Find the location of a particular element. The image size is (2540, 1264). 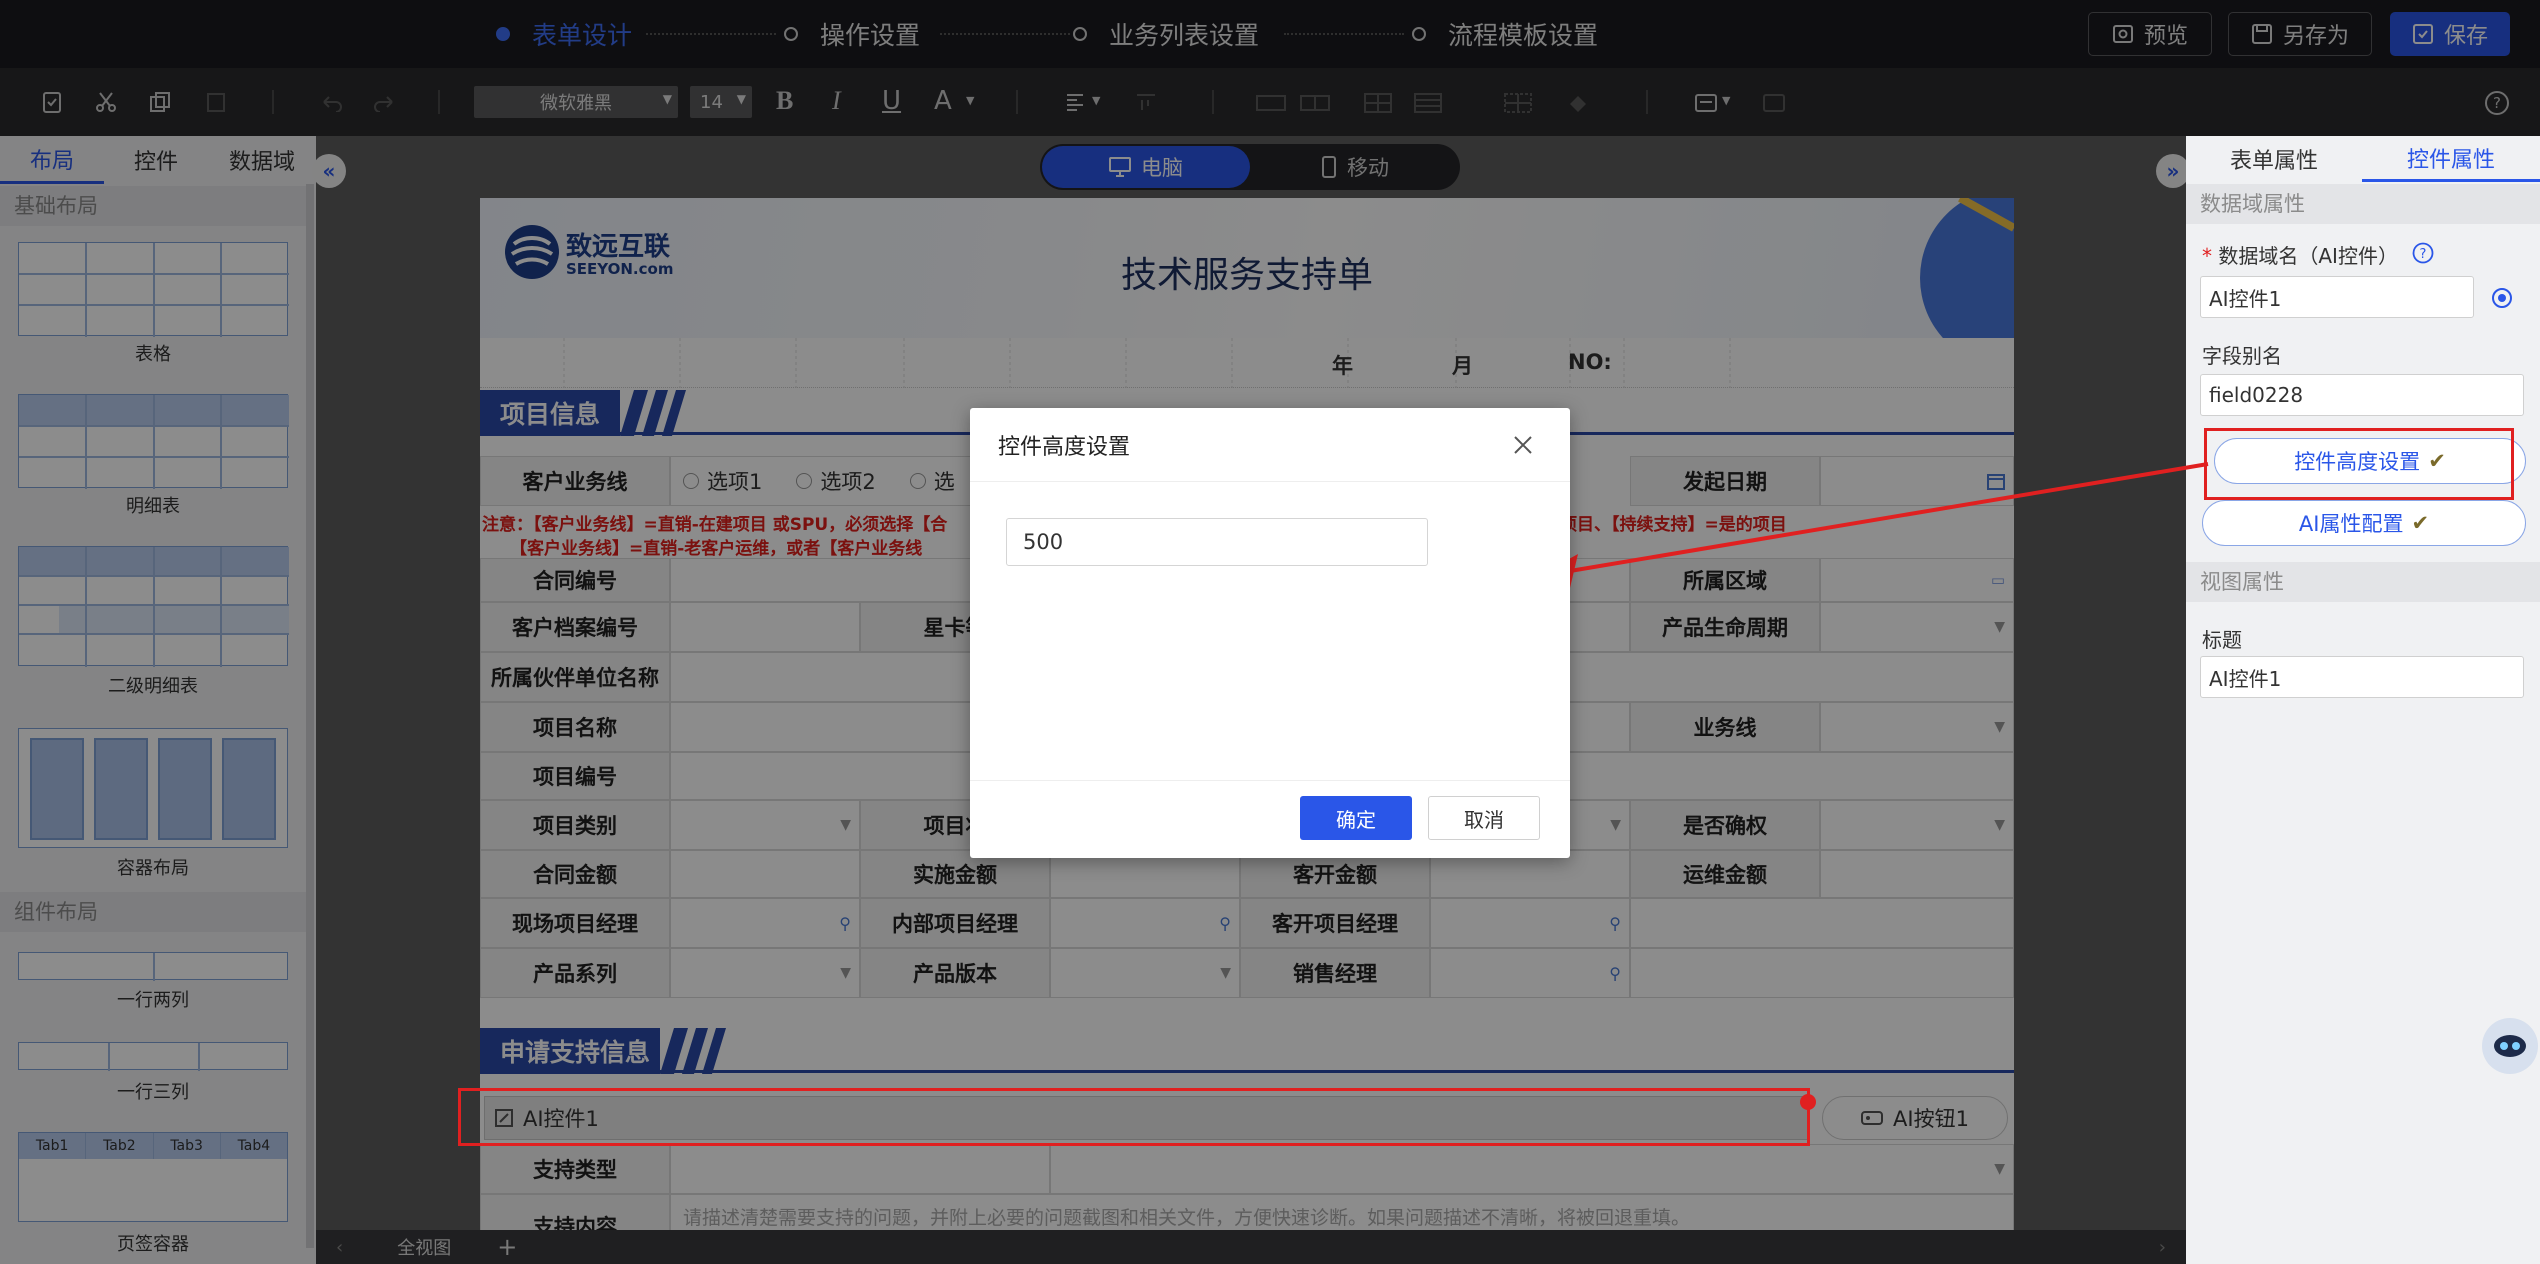

data-name-label-text: 数据域名（AI控件） is located at coordinates (2308, 256).